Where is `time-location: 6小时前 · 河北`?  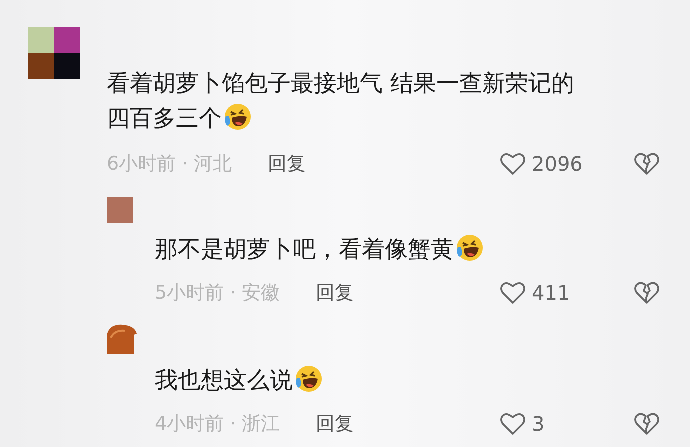
time-location: 6小时前 · 河北 is located at coordinates (169, 164).